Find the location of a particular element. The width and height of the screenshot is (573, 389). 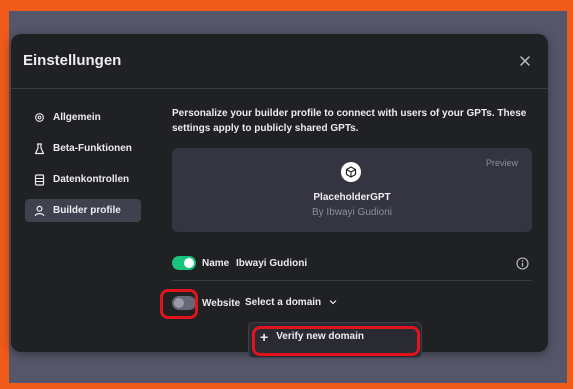

sidebar-item-beta-funktionen: Beta-Funktionen is located at coordinates (83, 148).